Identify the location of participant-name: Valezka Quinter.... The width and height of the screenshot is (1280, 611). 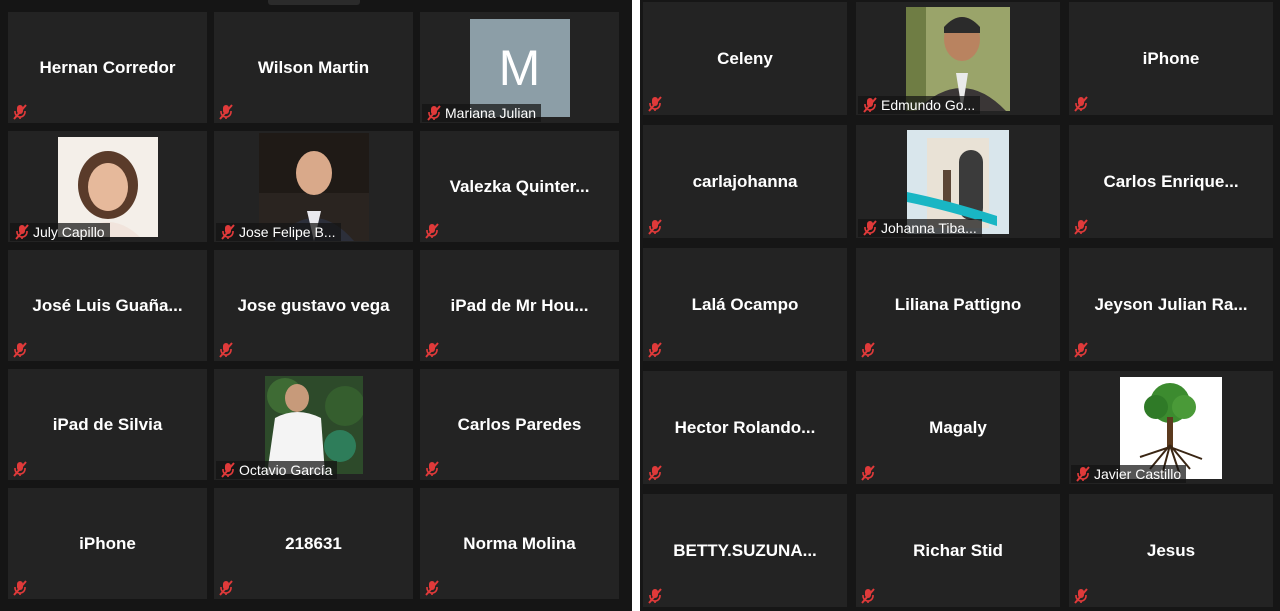
(519, 186).